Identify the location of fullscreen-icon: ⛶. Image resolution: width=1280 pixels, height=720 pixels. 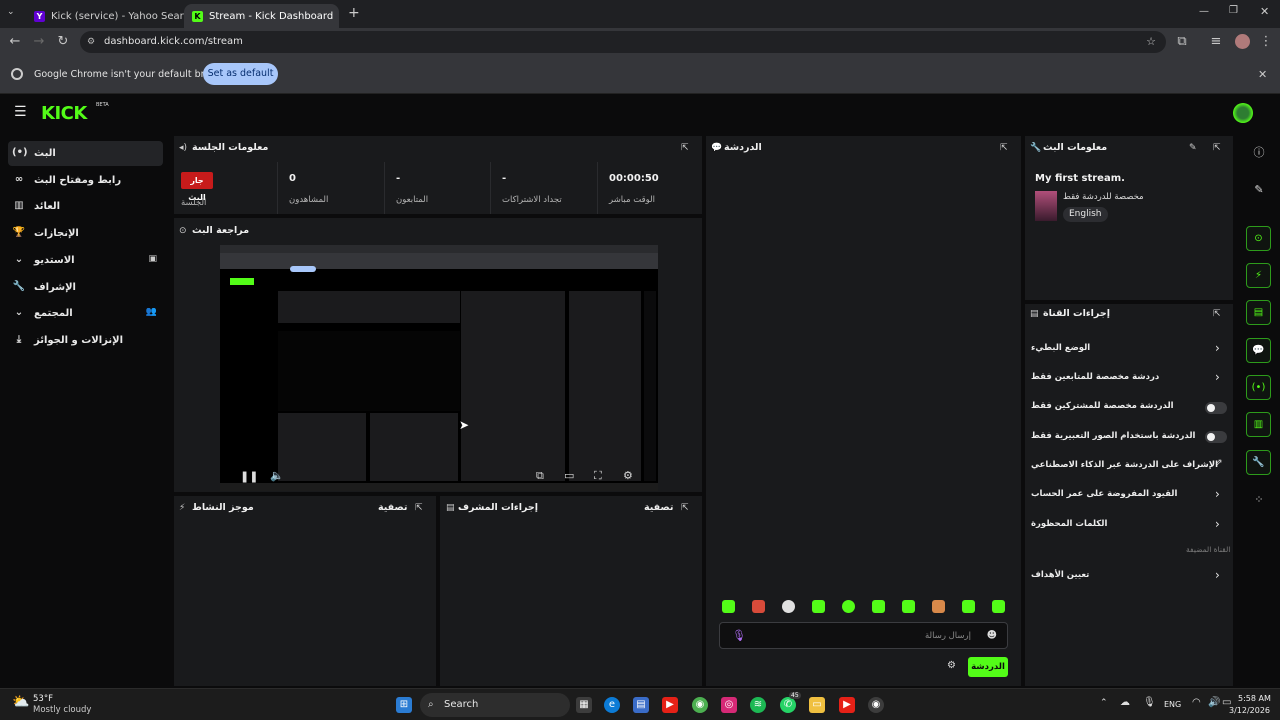
(598, 476).